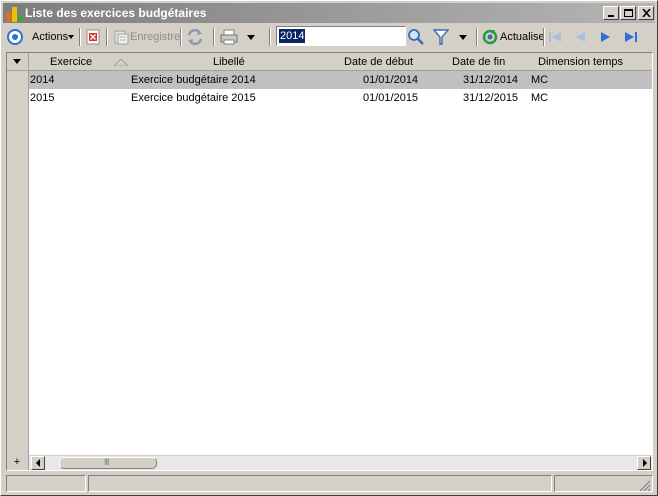 This screenshot has width=658, height=496. I want to click on toolbar: Actions Enregistre 2014 Actualise, so click(329, 37).